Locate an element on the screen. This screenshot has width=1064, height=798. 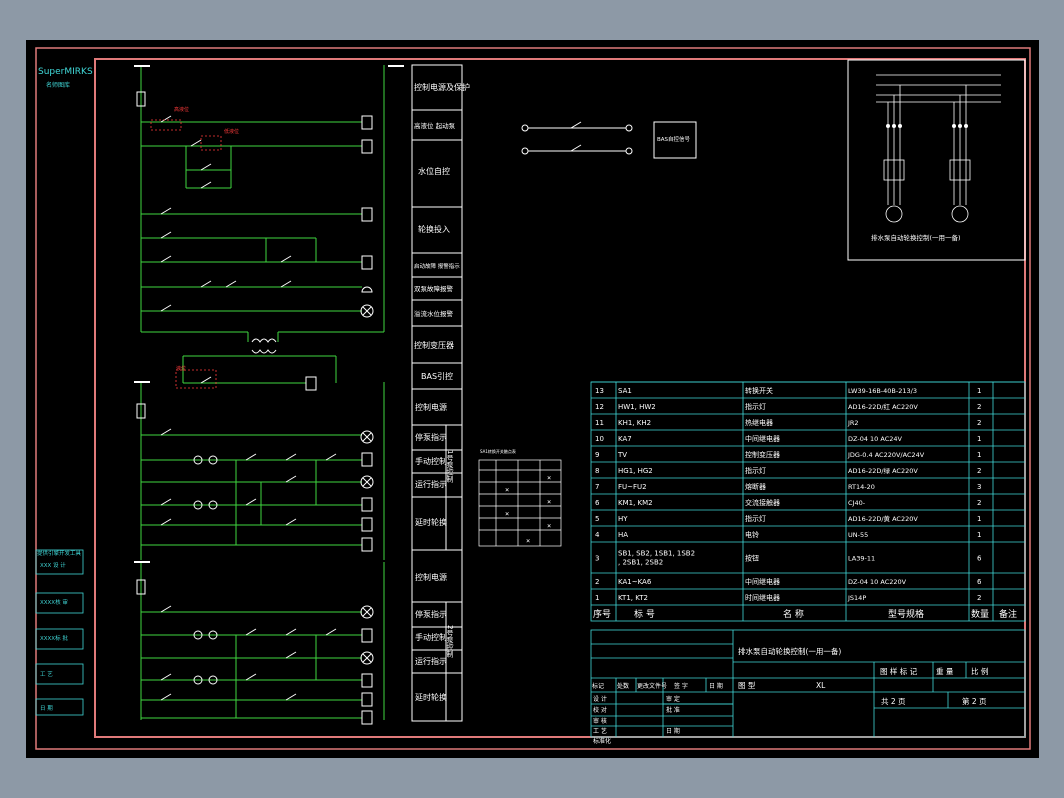
bom-cell: JDG-0.4 AC220V/AC24V is located at coordinates (886, 455).